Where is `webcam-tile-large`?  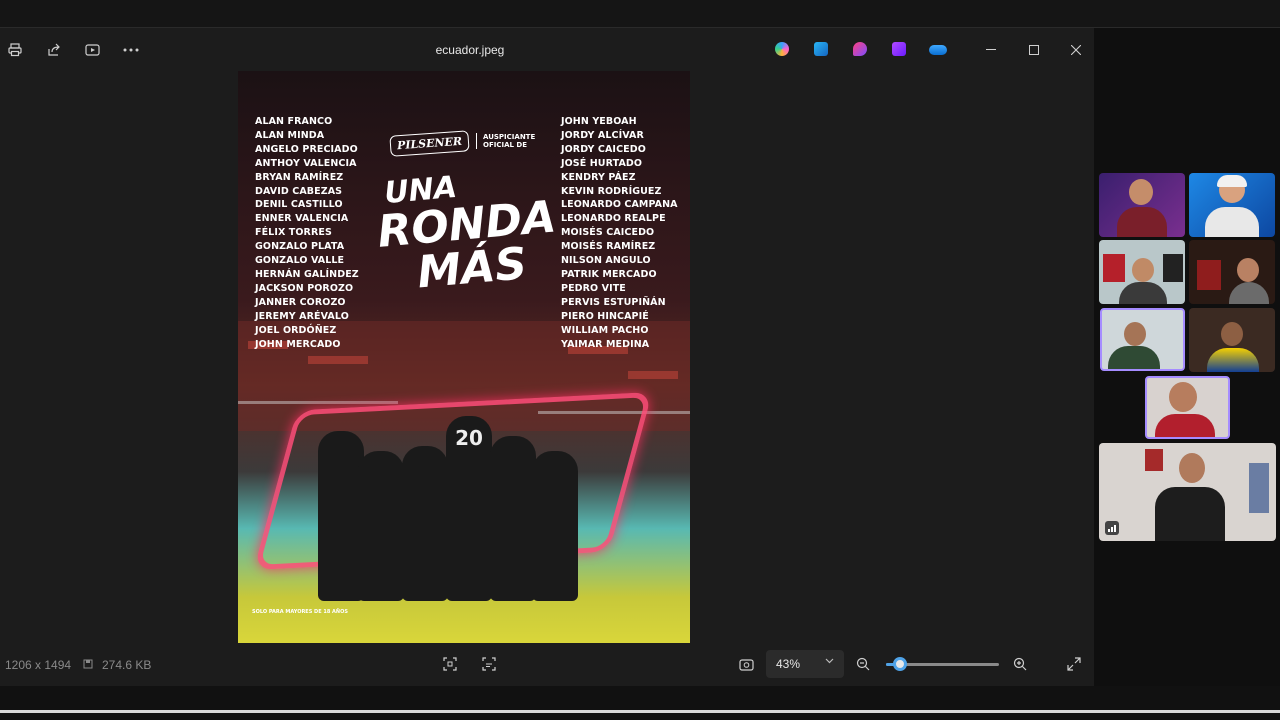
webcam-tile-large is located at coordinates (1187, 492).